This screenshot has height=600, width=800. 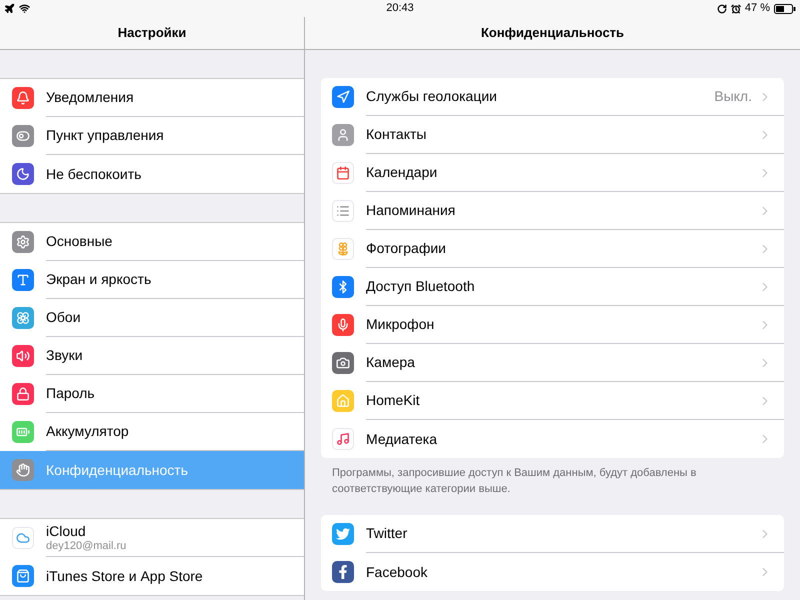 What do you see at coordinates (343, 401) in the screenshot?
I see `house-icon` at bounding box center [343, 401].